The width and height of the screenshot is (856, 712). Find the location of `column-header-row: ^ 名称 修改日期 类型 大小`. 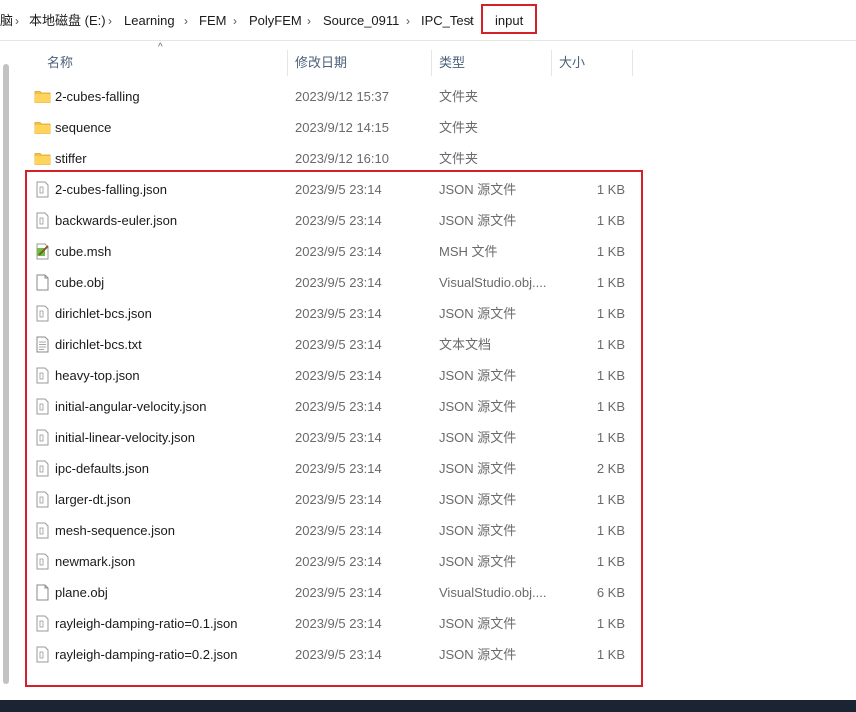

column-header-row: ^ 名称 修改日期 类型 大小 is located at coordinates (333, 60).